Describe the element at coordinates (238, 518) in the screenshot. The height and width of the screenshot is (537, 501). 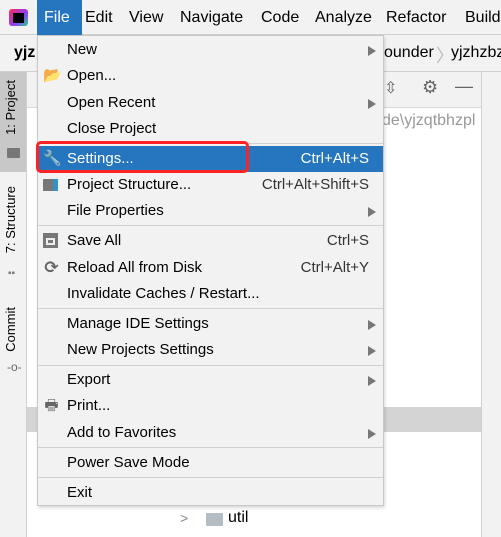
I see `tree-item-util: util` at that location.